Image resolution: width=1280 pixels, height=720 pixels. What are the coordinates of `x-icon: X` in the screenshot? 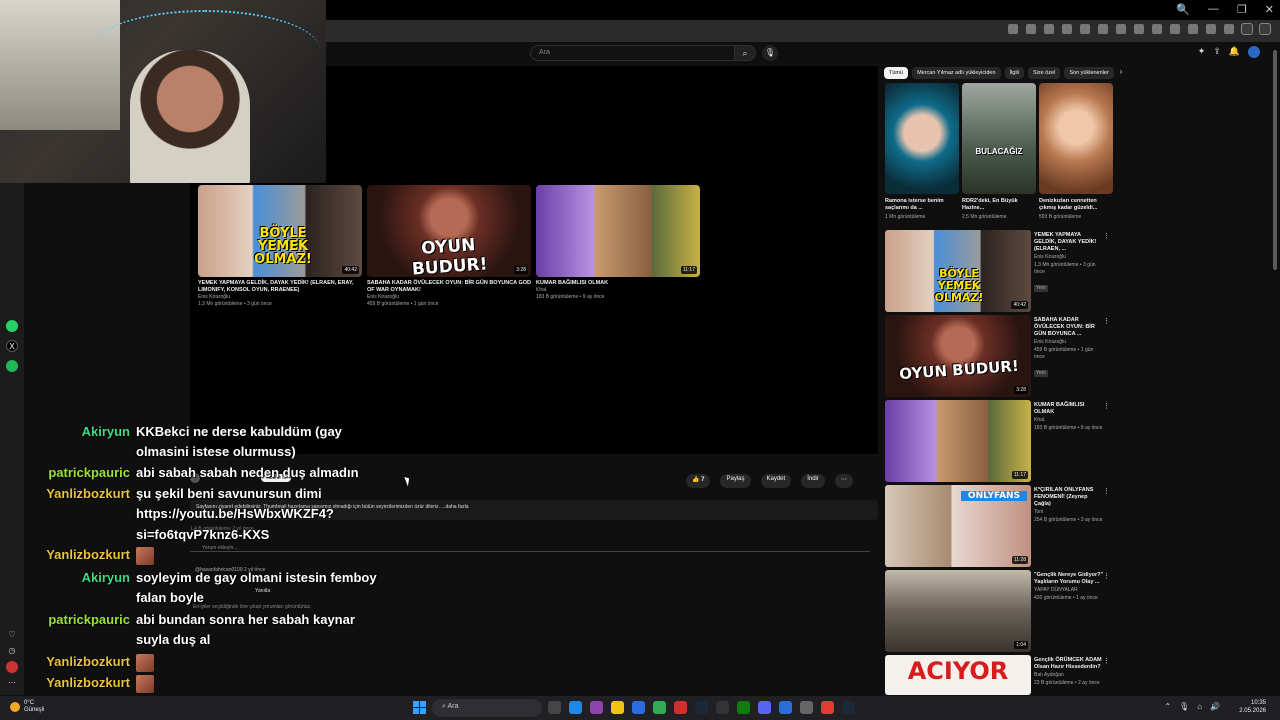 It's located at (12, 346).